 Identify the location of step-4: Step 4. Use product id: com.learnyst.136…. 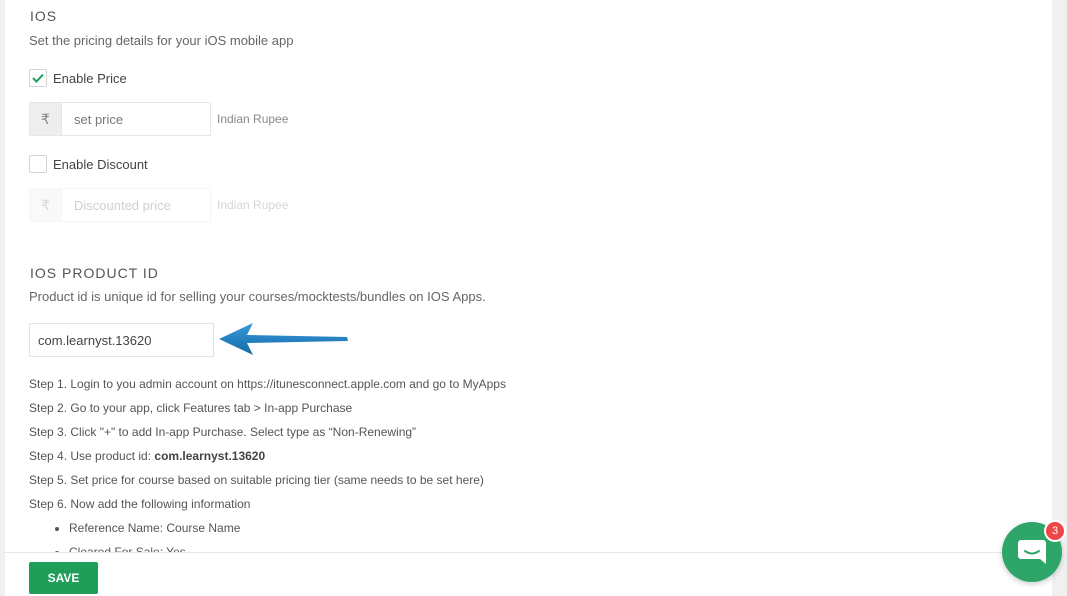
(267, 458).